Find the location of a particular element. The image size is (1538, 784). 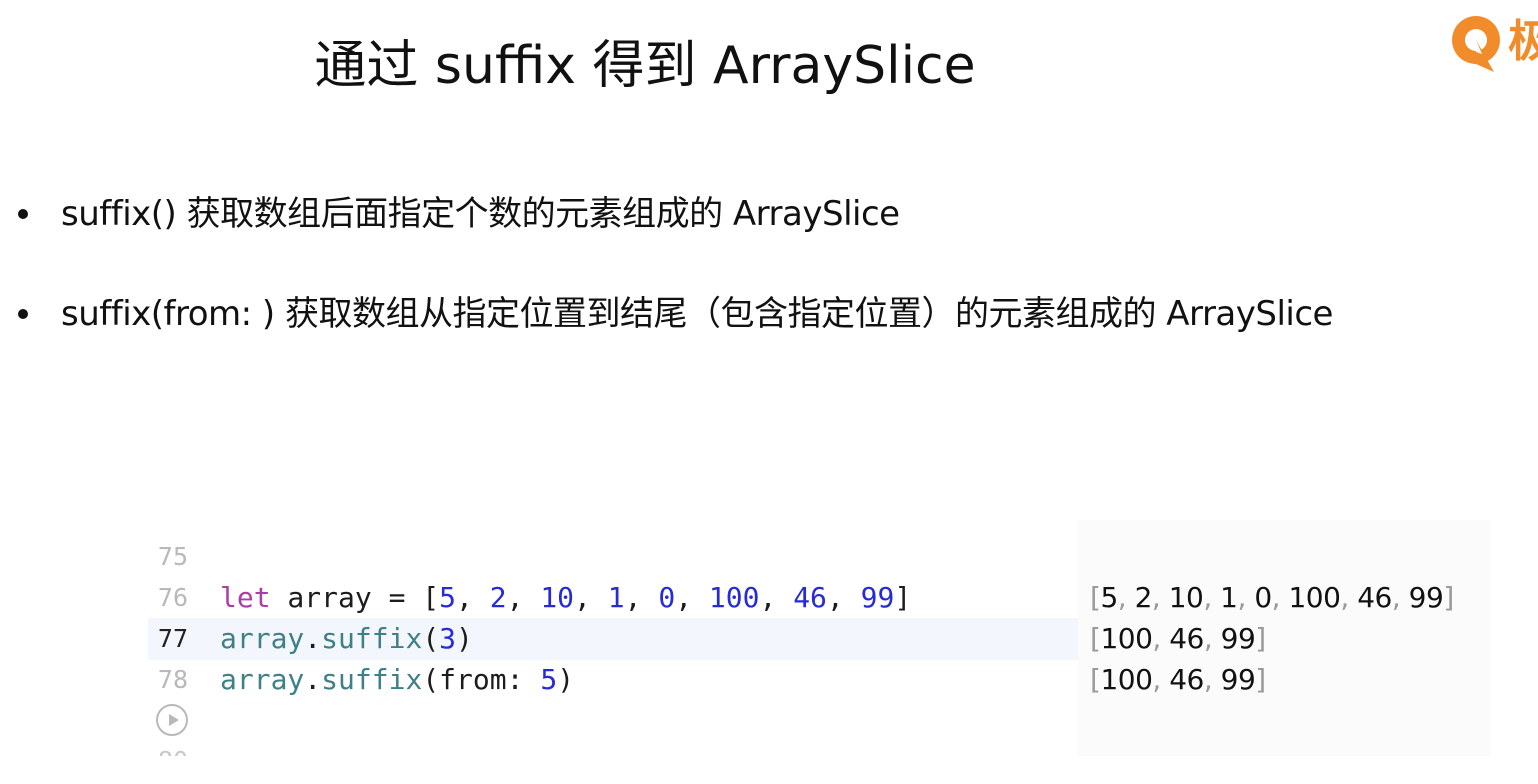

code-token: ( is located at coordinates (431, 638).